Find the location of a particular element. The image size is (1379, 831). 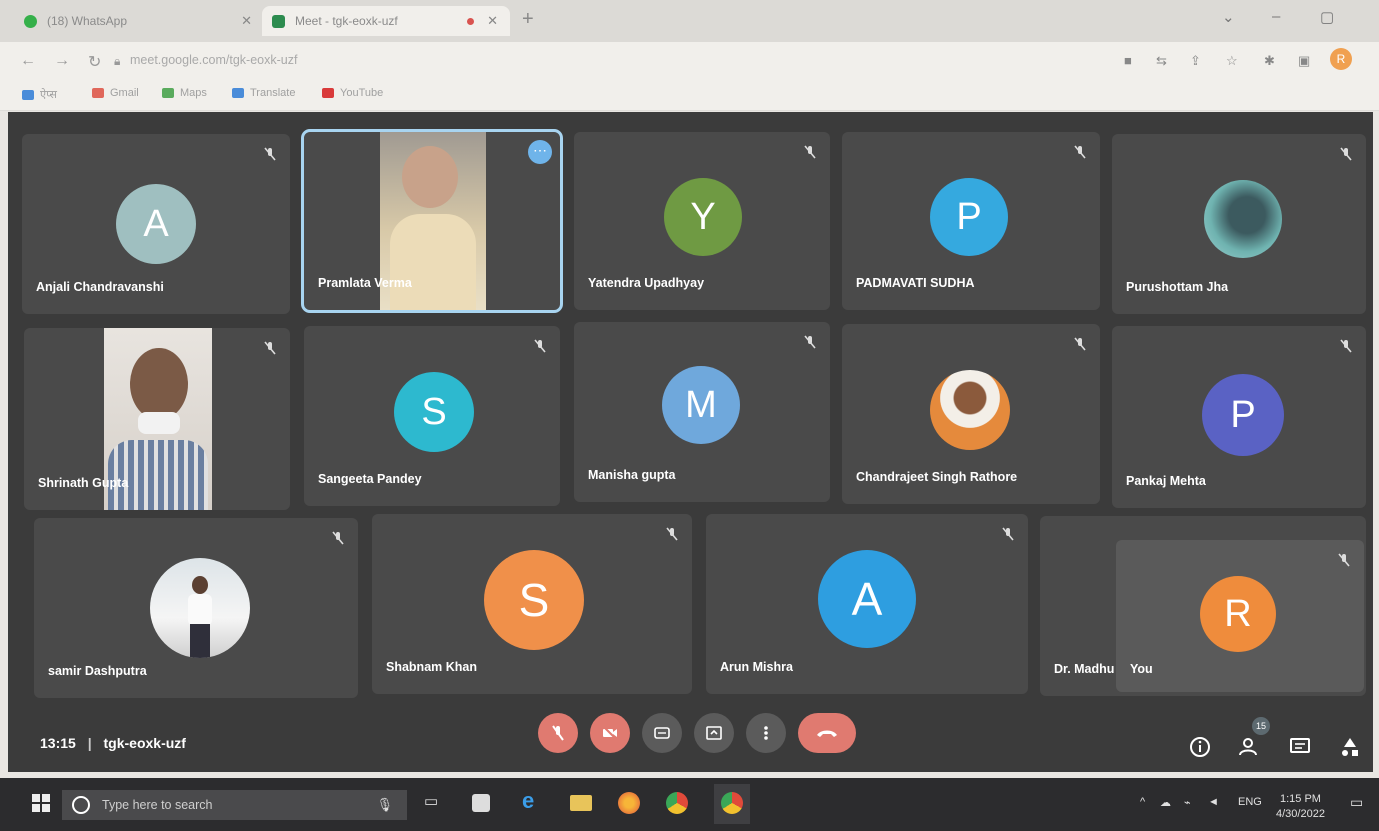

meeting-details-icon is located at coordinates (1200, 747).